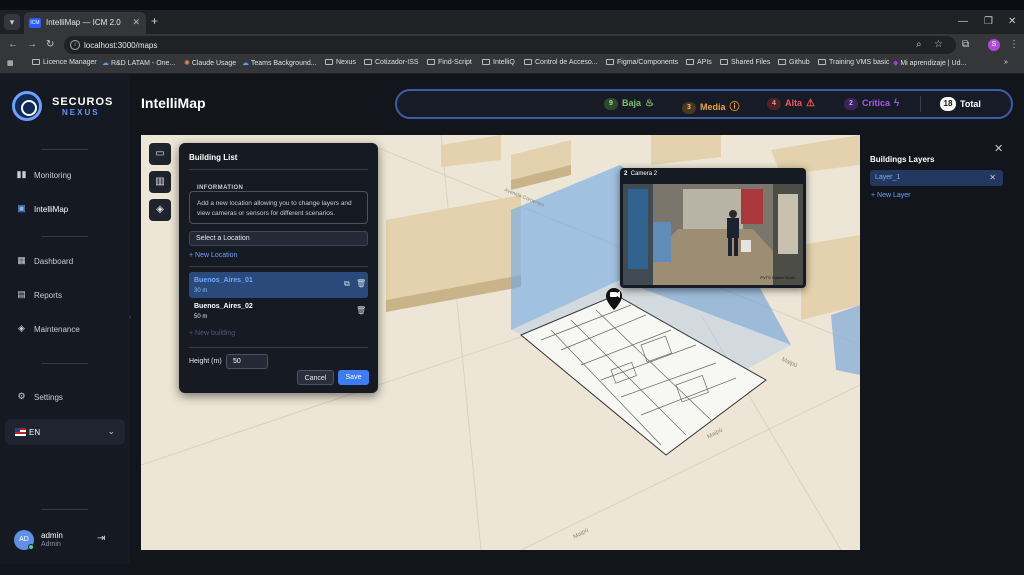 This screenshot has width=1024, height=575. Describe the element at coordinates (106, 63) in the screenshot. I see `cloud-icon: ☁` at that location.